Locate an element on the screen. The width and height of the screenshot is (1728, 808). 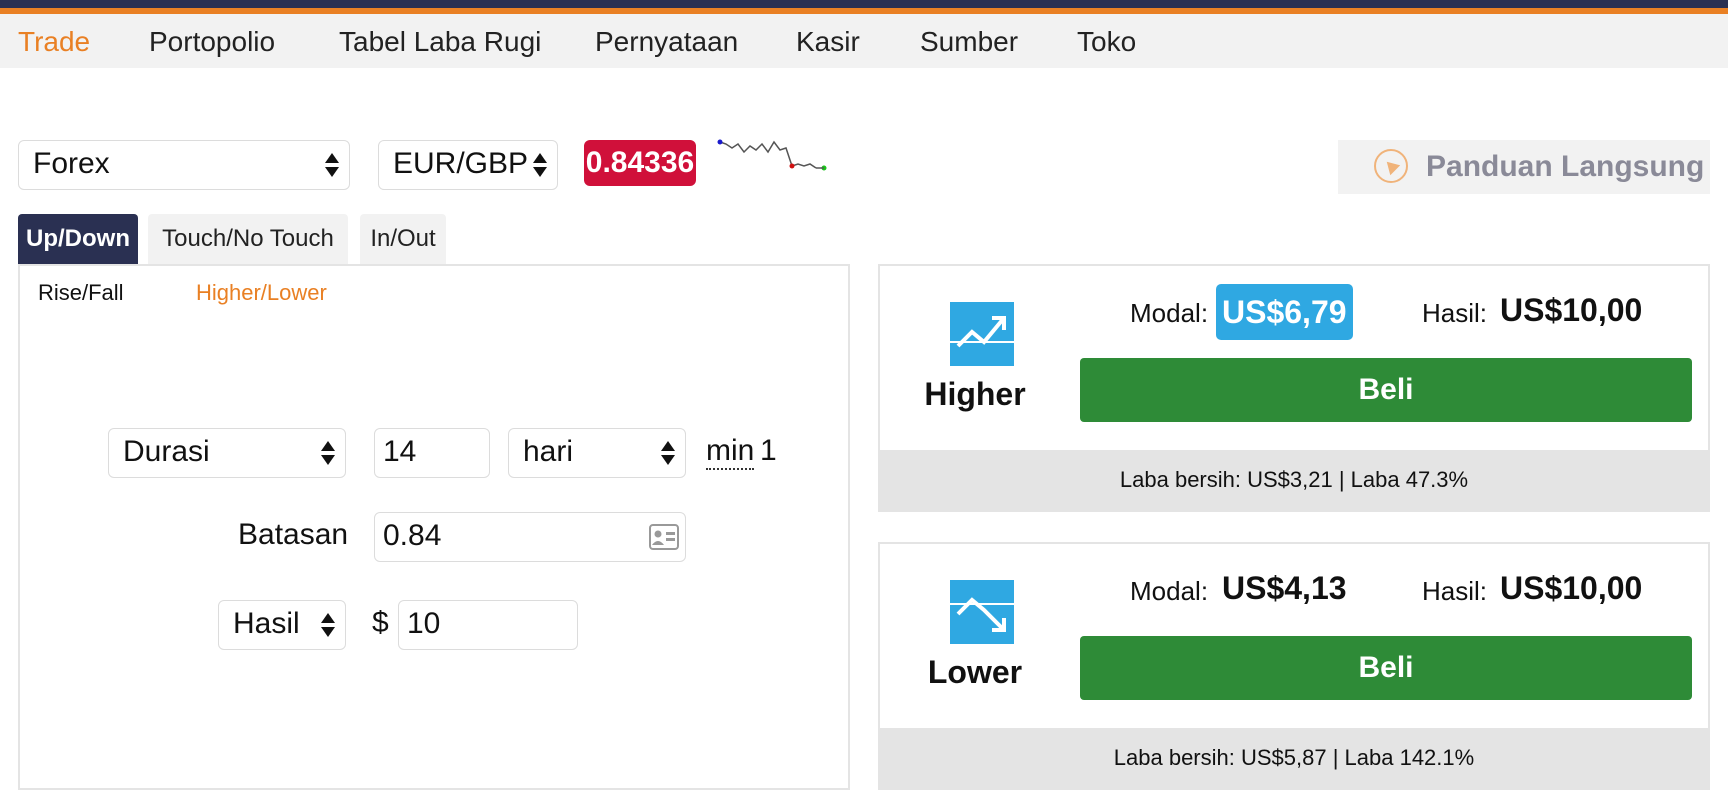
symbol-select: EUR/GBP is located at coordinates (468, 165).